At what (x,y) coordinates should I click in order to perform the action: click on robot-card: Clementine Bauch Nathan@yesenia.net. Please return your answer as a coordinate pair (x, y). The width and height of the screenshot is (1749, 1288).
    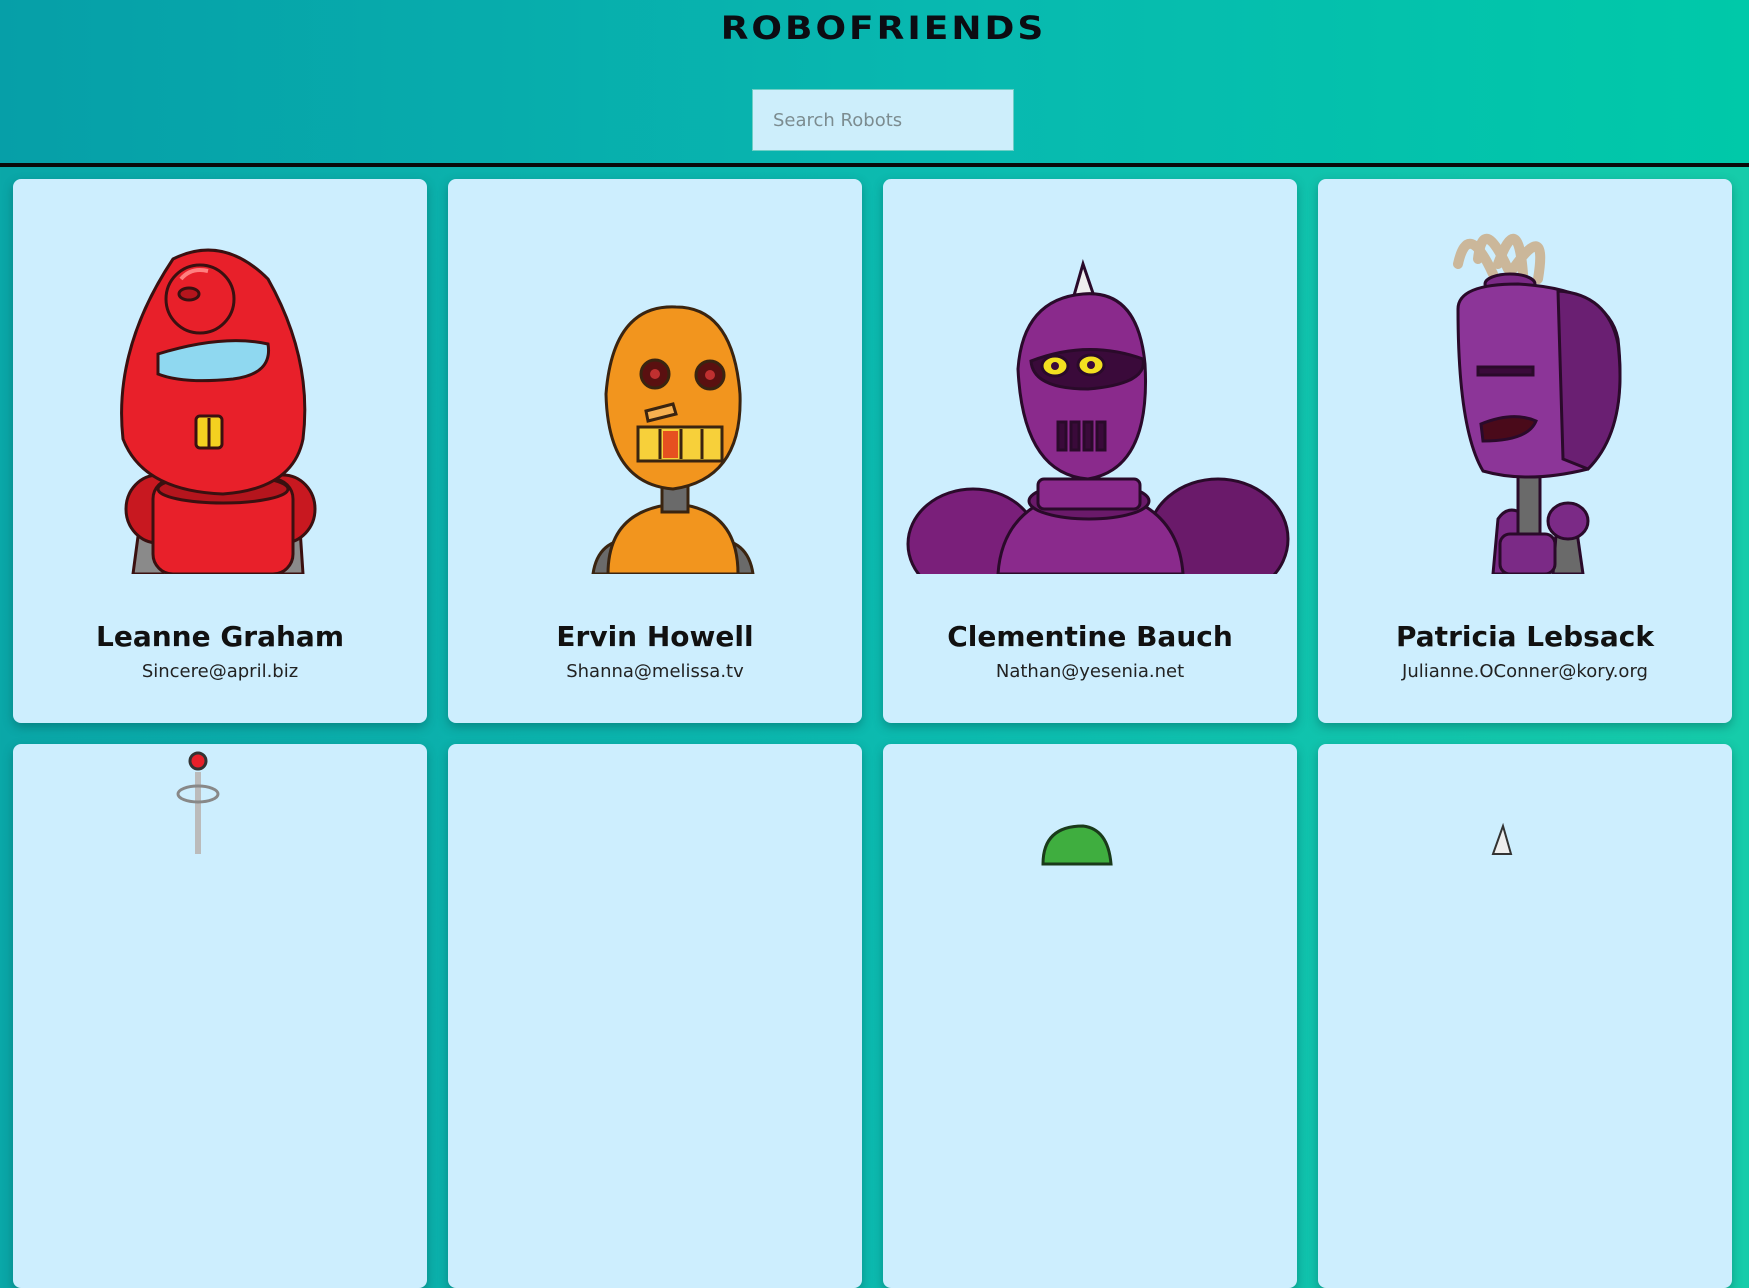
    Looking at the image, I should click on (1090, 451).